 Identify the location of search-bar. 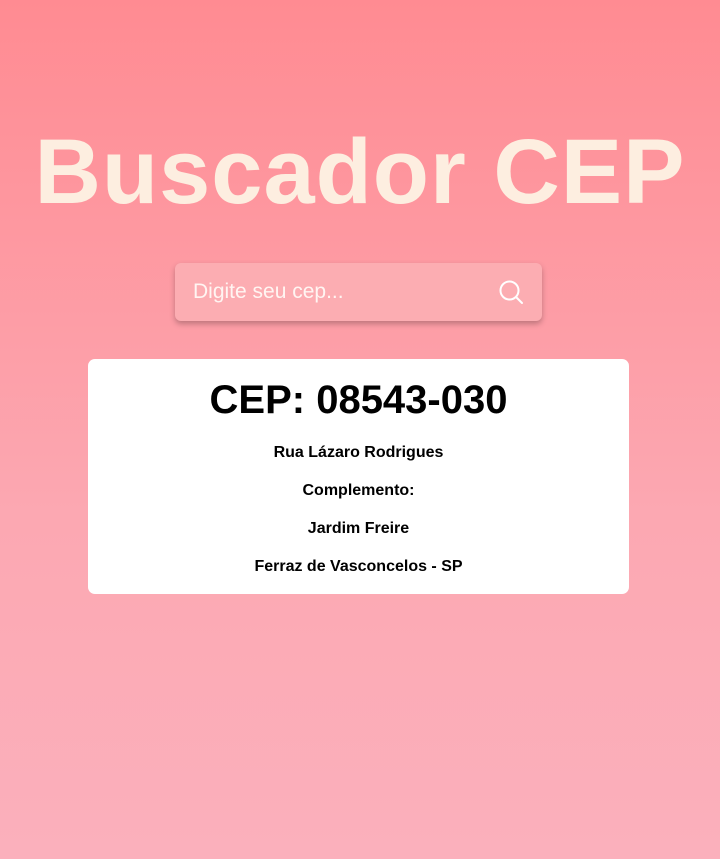
(358, 292).